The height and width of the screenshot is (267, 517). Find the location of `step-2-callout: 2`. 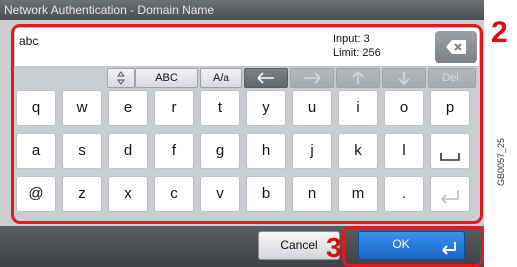

step-2-callout: 2 is located at coordinates (499, 32).